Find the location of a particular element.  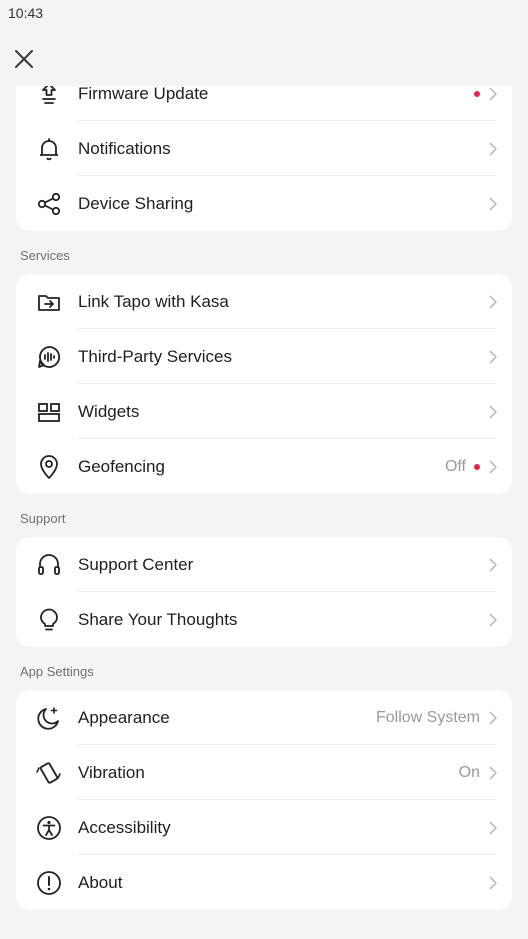

appearance-label: Appearance is located at coordinates (124, 717).